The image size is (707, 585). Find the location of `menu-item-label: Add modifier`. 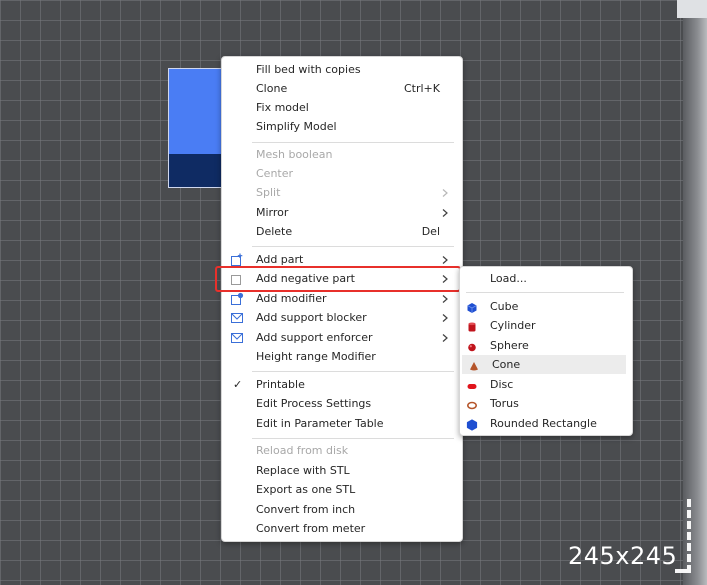

menu-item-label: Add modifier is located at coordinates (291, 298).